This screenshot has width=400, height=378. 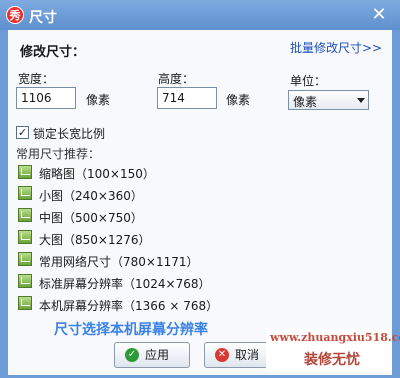 I want to click on preset-item: 标准屏幕分辨率（1024×768）, so click(x=125, y=283).